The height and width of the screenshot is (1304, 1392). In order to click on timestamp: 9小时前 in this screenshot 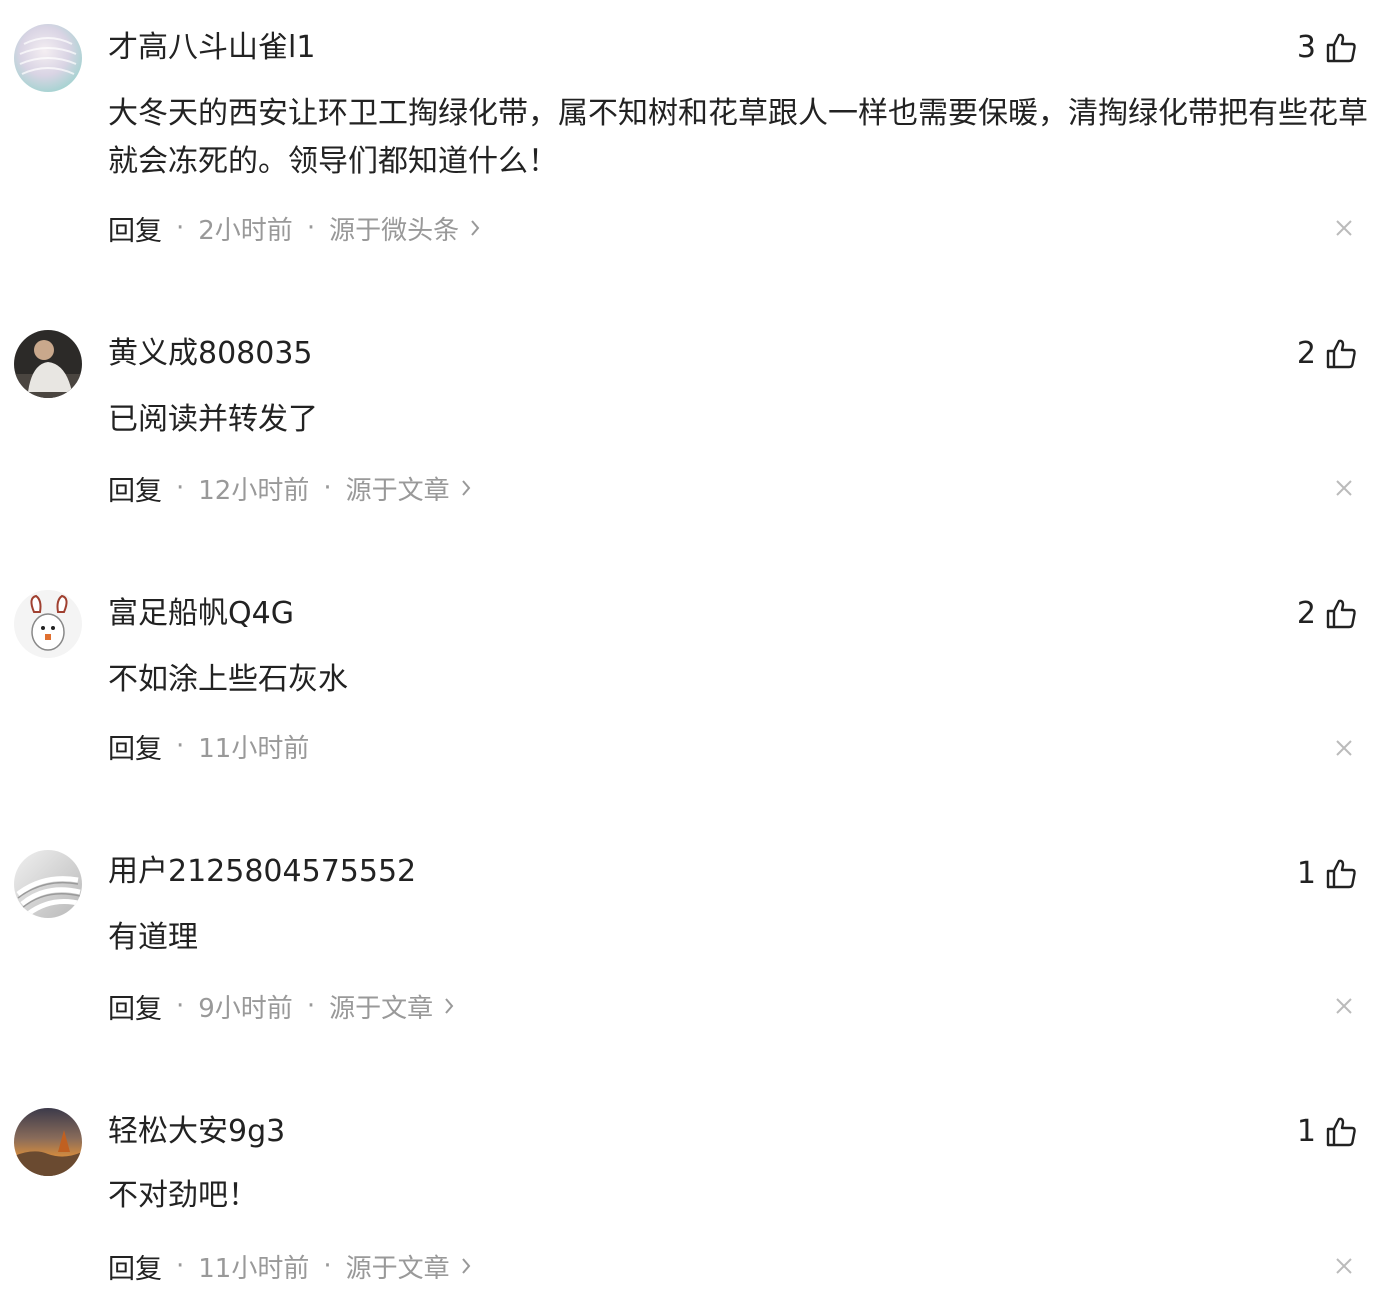, I will do `click(245, 1008)`.